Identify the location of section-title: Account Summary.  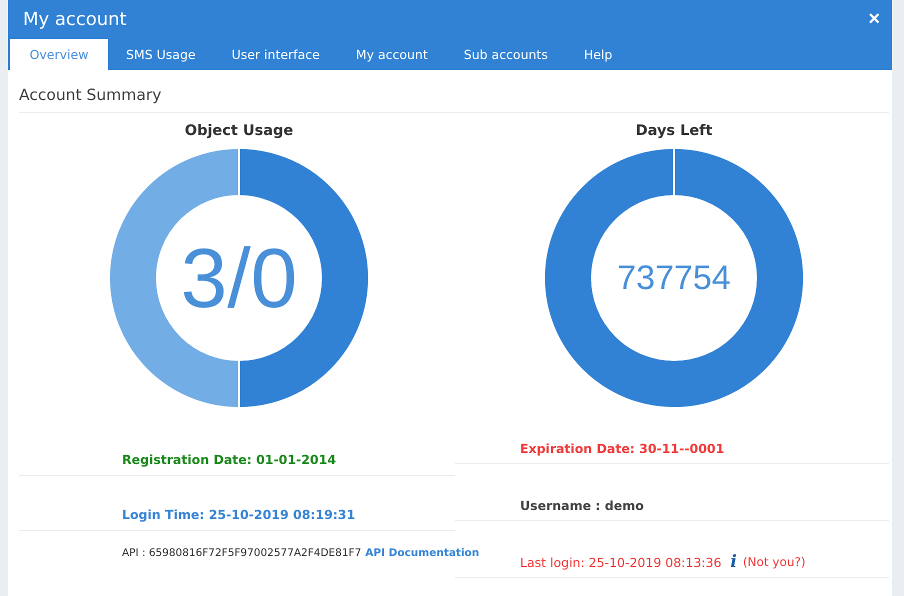
(454, 99).